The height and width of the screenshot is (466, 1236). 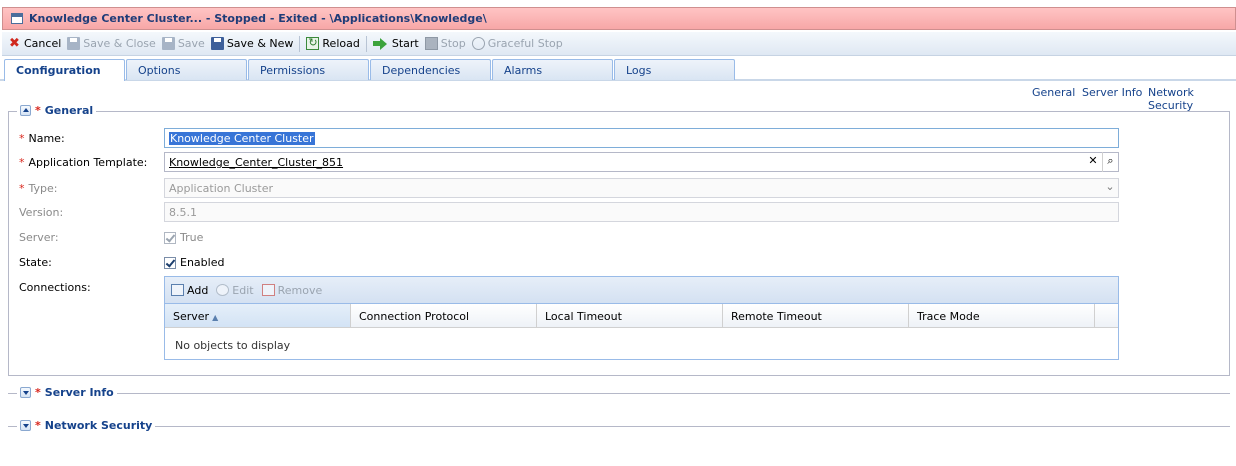 What do you see at coordinates (221, 188) in the screenshot?
I see `type-value: Application Cluster` at bounding box center [221, 188].